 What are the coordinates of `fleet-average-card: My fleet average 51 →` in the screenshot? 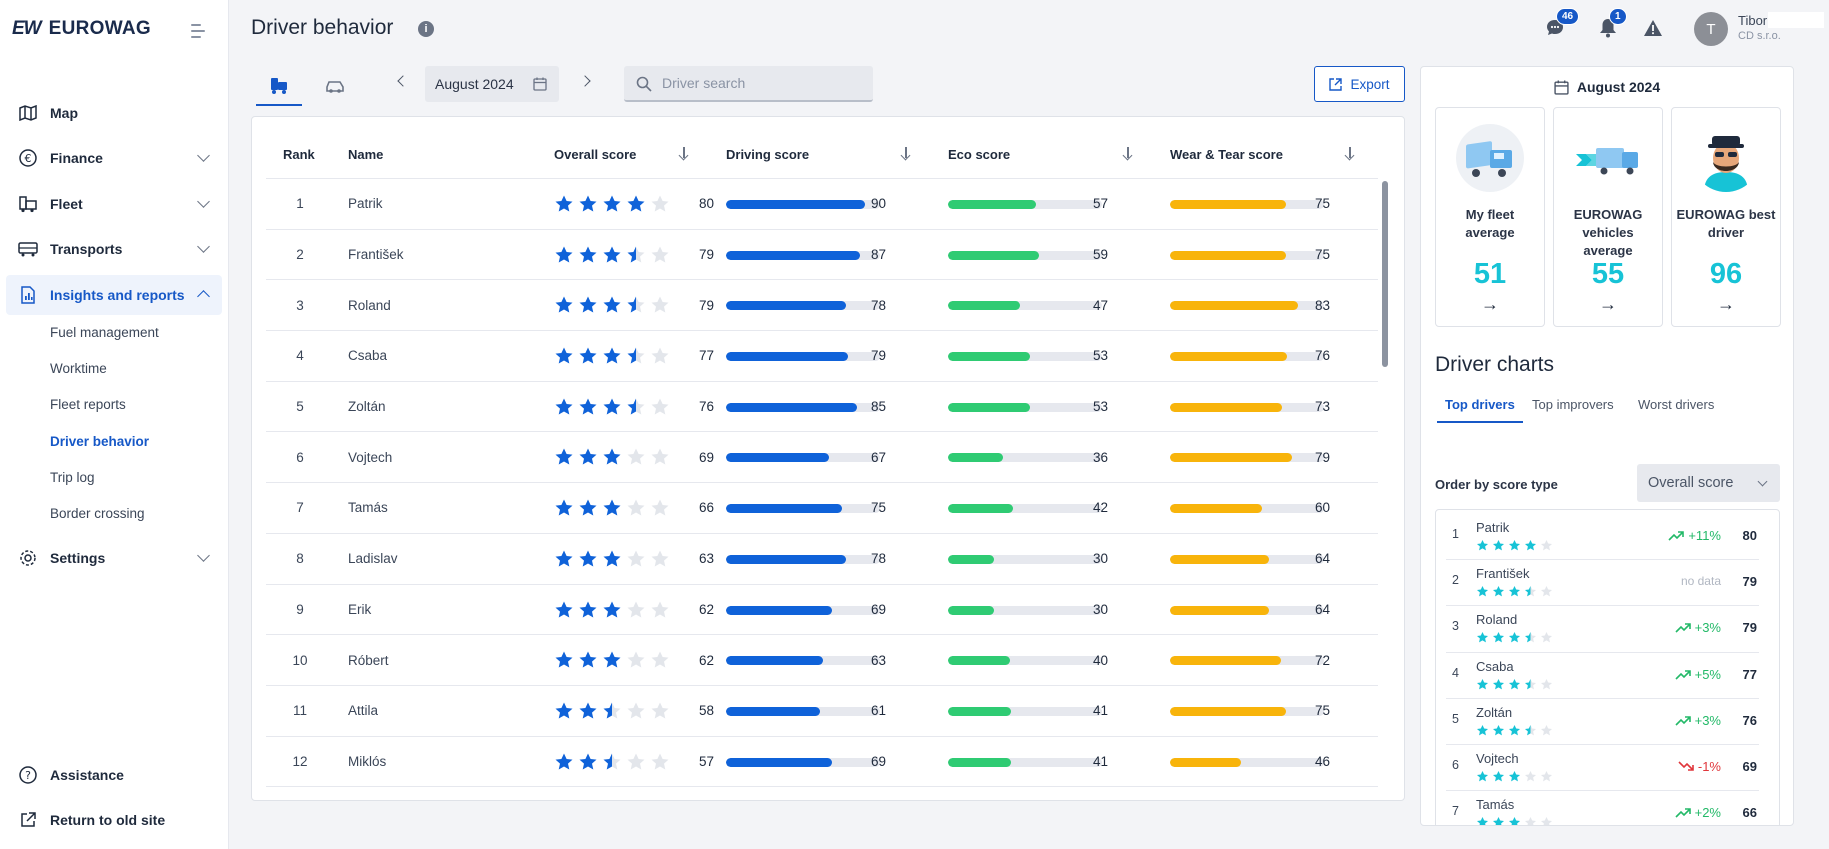 It's located at (1490, 217).